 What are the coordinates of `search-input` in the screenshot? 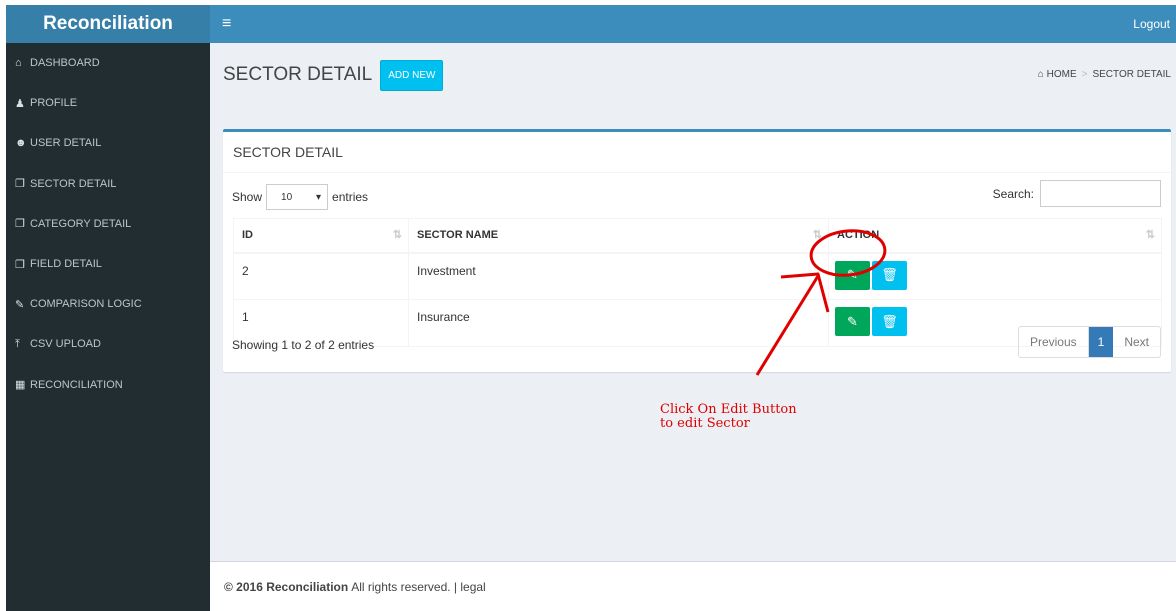 It's located at (1100, 193).